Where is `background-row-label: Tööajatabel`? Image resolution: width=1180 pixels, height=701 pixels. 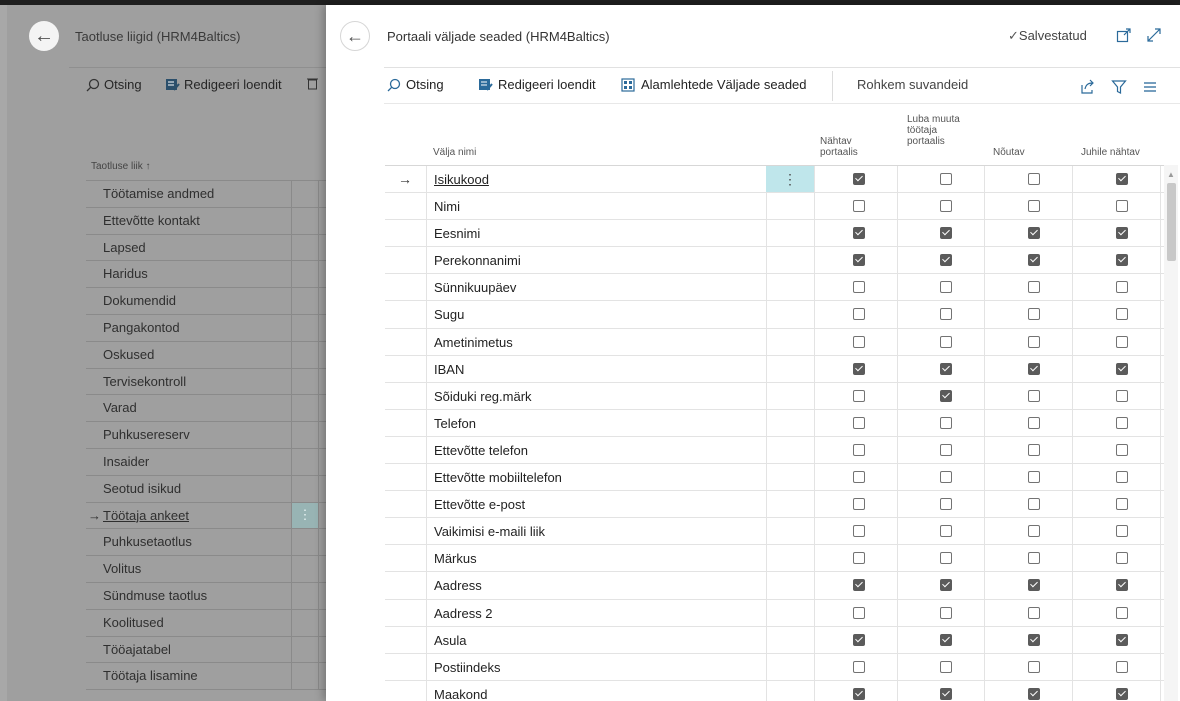 background-row-label: Tööajatabel is located at coordinates (137, 649).